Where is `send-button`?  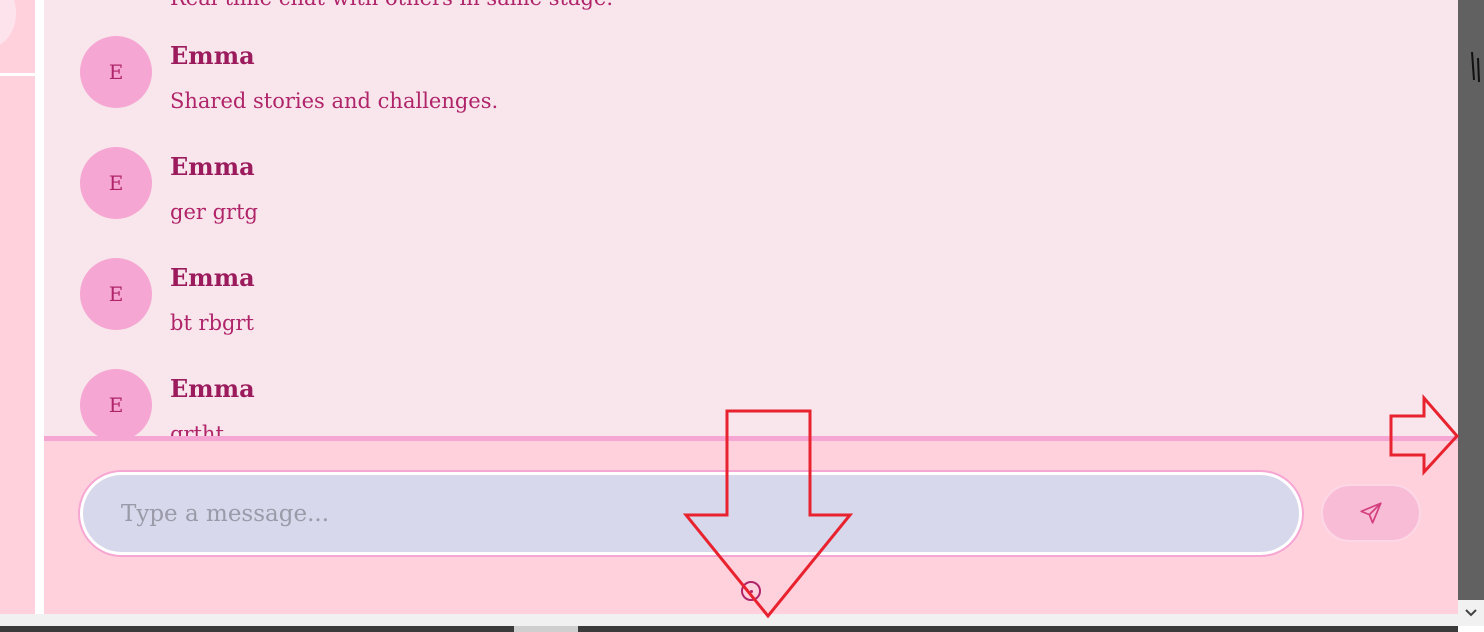 send-button is located at coordinates (1371, 513).